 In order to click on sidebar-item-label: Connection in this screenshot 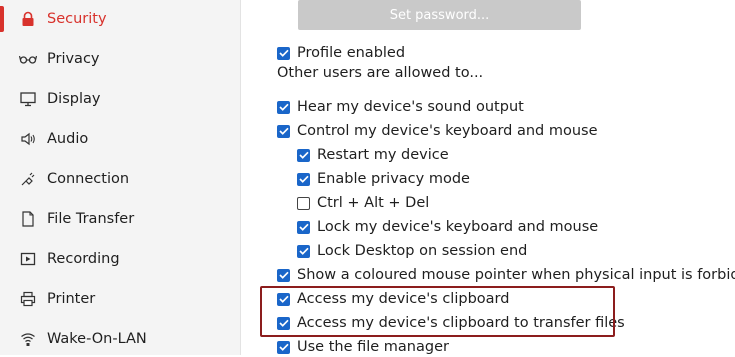, I will do `click(88, 179)`.